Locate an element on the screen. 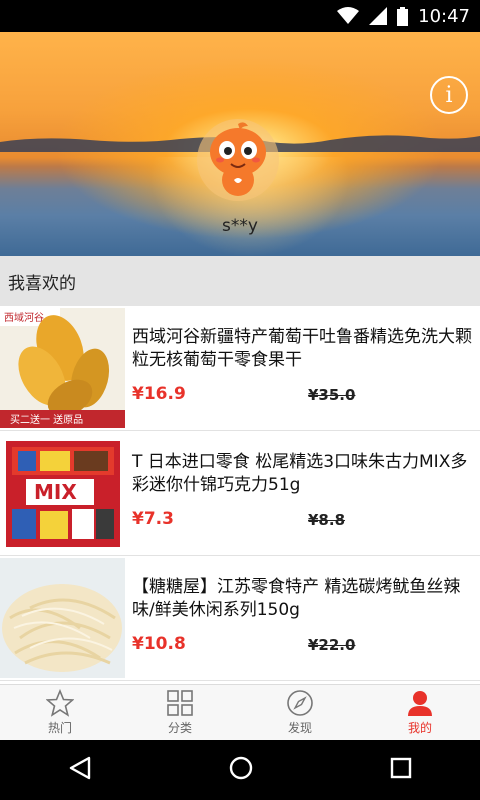  thumb-promo-banner: 买二送一 送原品 is located at coordinates (46, 419).